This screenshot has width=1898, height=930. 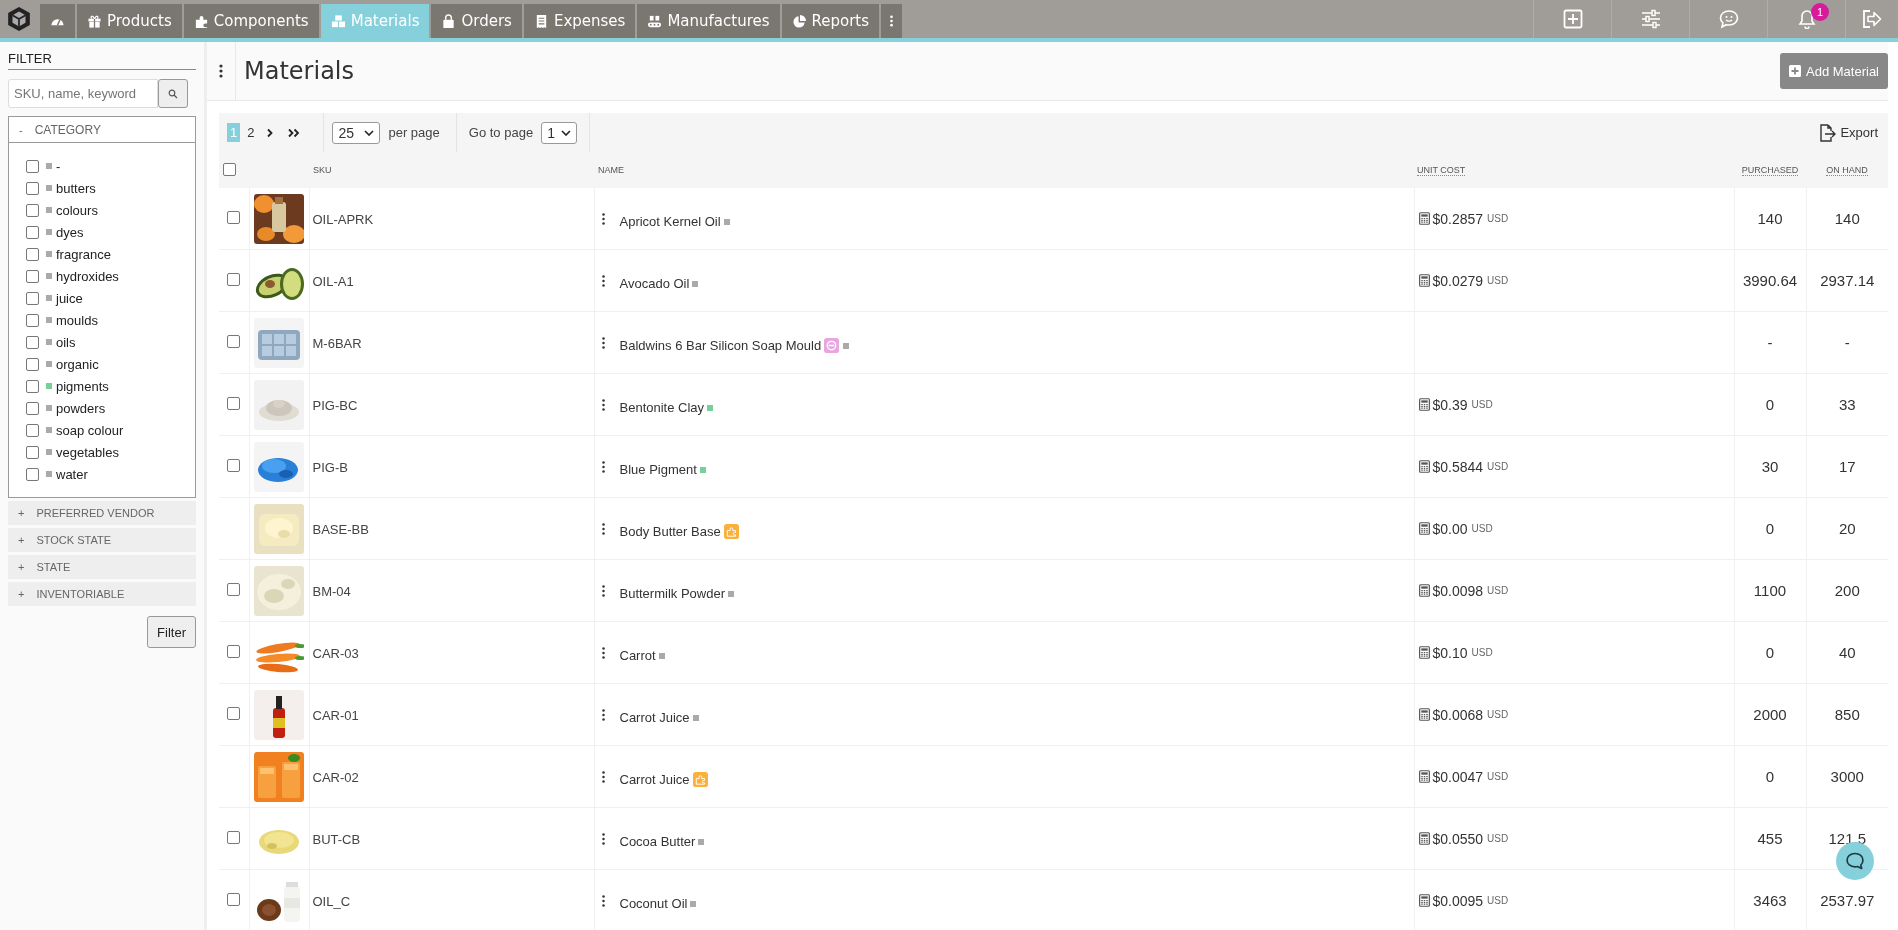 What do you see at coordinates (1770, 280) in the screenshot?
I see `purchased-qty: 3990.64` at bounding box center [1770, 280].